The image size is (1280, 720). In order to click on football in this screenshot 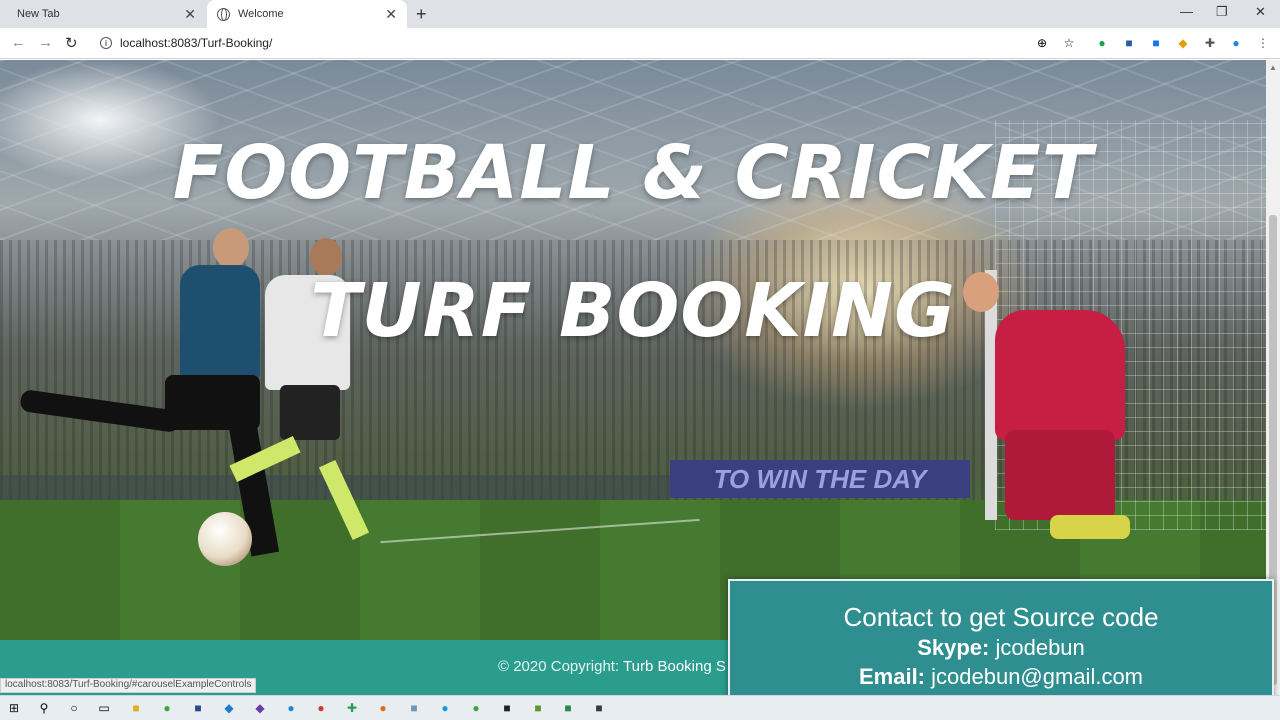, I will do `click(225, 539)`.